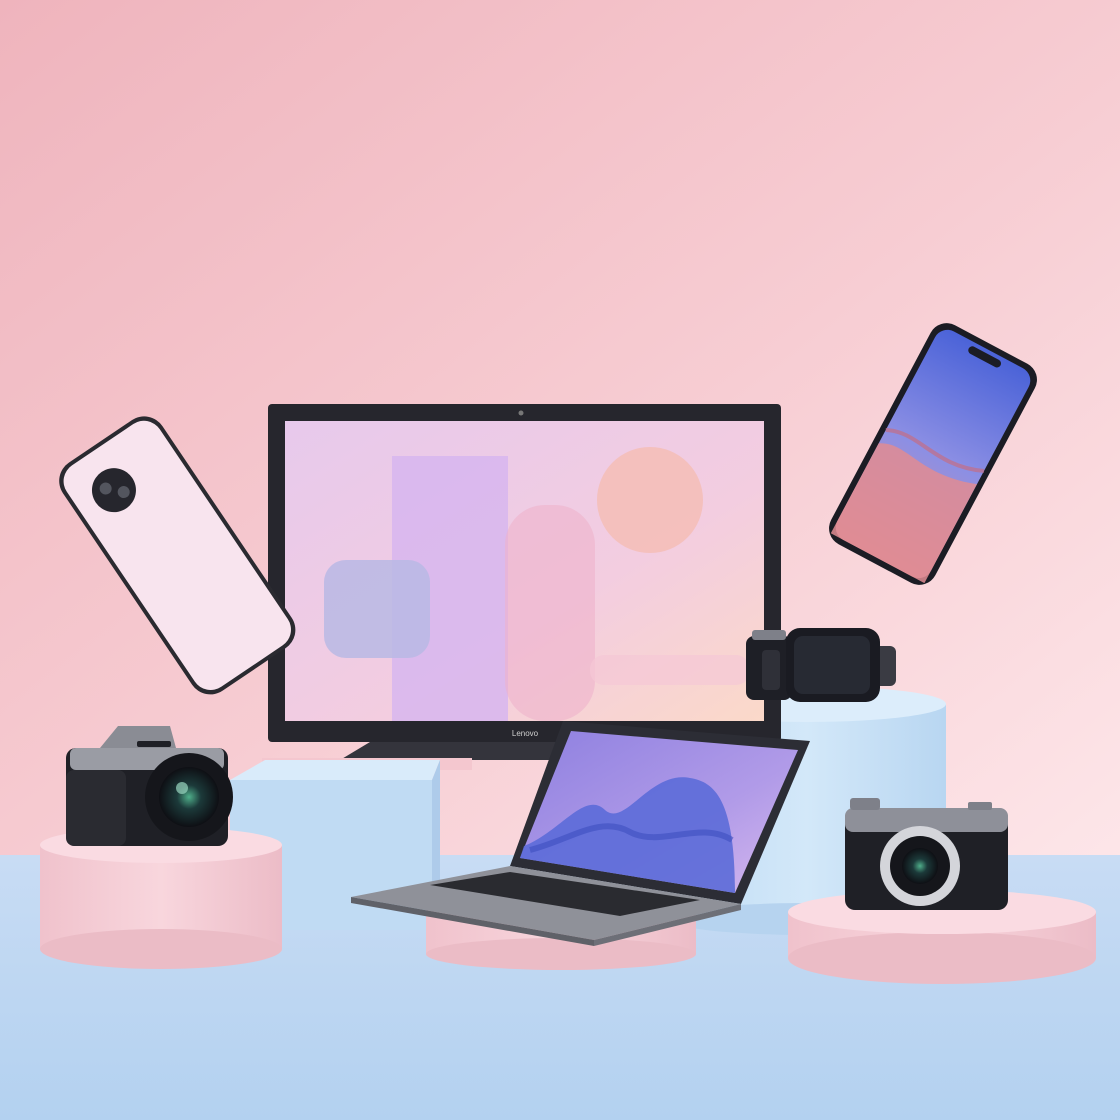 The height and width of the screenshot is (1120, 1120). I want to click on pink-pedestal-left, so click(161, 898).